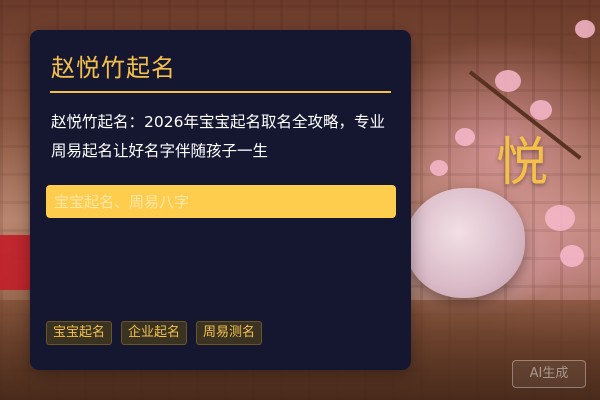 The width and height of the screenshot is (600, 400). What do you see at coordinates (218, 136) in the screenshot?
I see `card-description: 赵悦竹起名：2026年宝宝起名取名全攻略，专业周易起名让好名字伴随孩子一生` at bounding box center [218, 136].